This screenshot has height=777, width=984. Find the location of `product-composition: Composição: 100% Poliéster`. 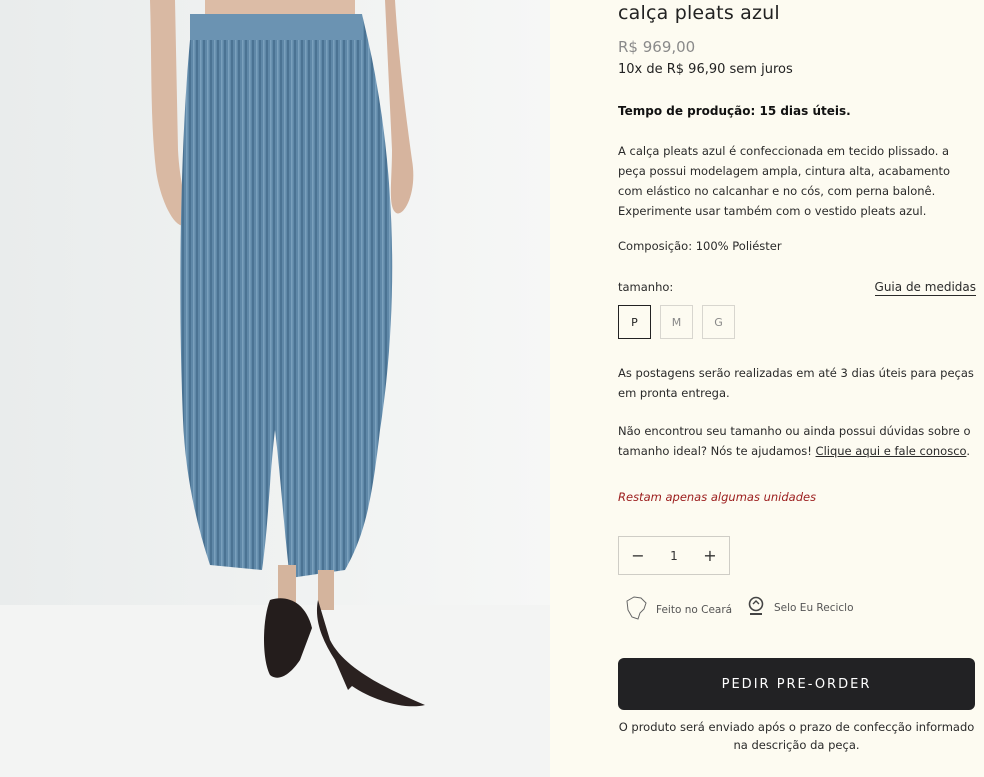

product-composition: Composição: 100% Poliéster is located at coordinates (700, 246).